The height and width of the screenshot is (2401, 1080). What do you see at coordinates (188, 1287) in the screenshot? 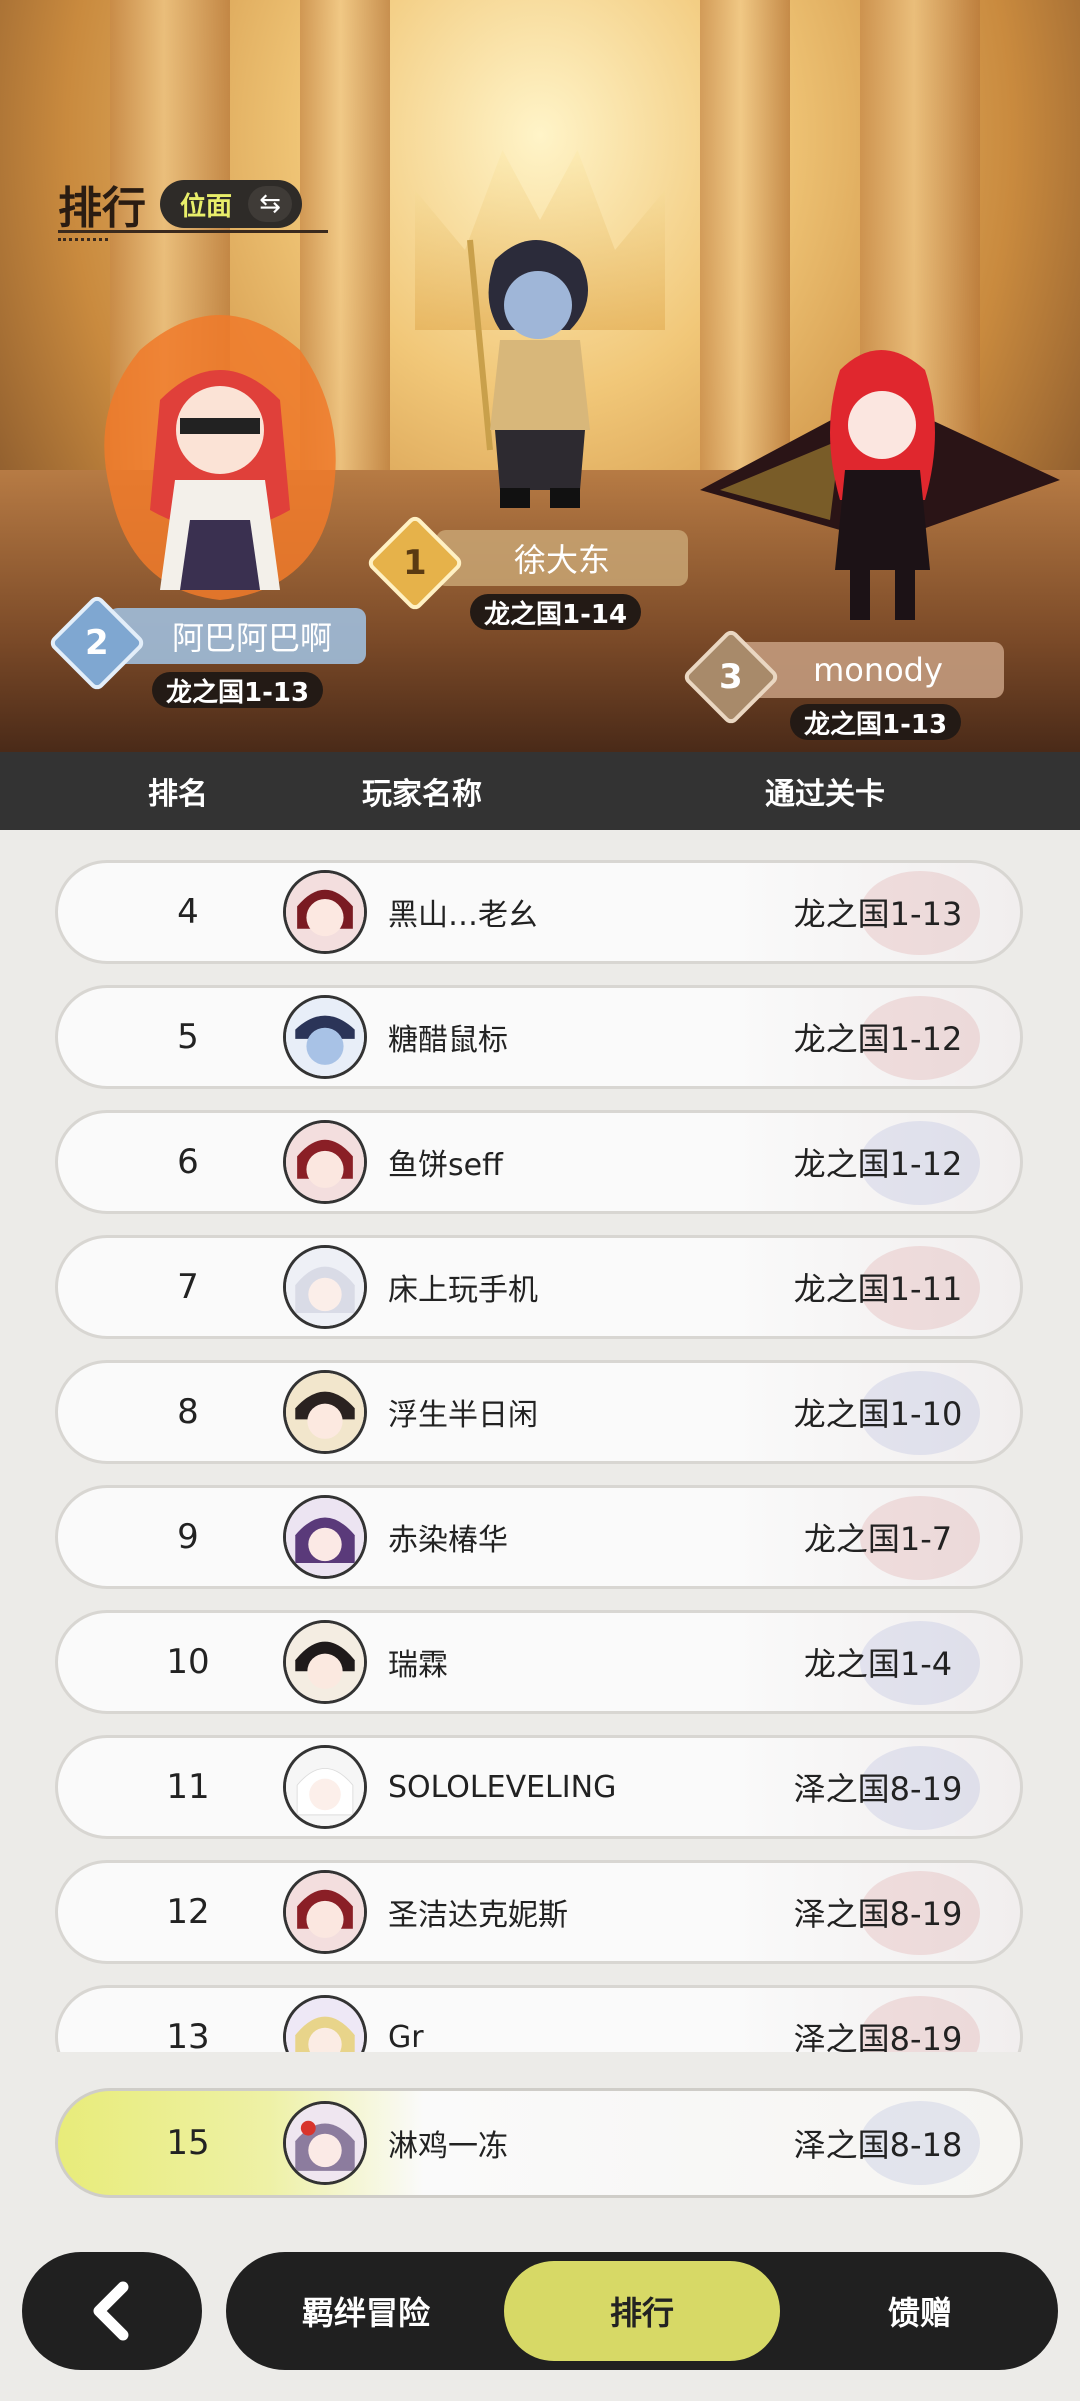
I see `row-rank: 7` at bounding box center [188, 1287].